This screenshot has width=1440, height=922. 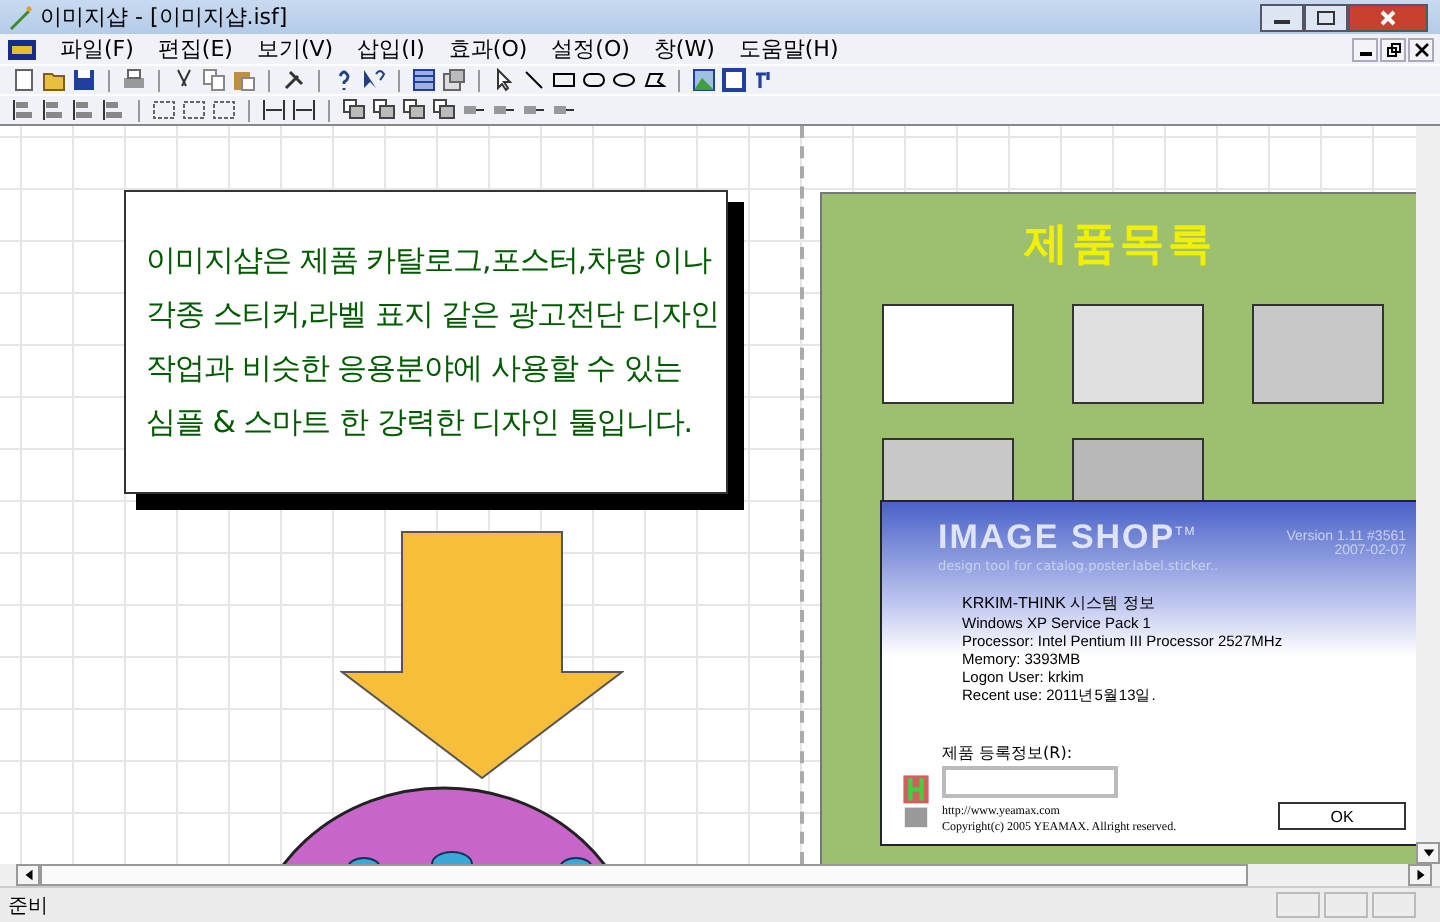 I want to click on product-logo: IMAGE SHOP$^{TM}$, so click(x=1068, y=538).